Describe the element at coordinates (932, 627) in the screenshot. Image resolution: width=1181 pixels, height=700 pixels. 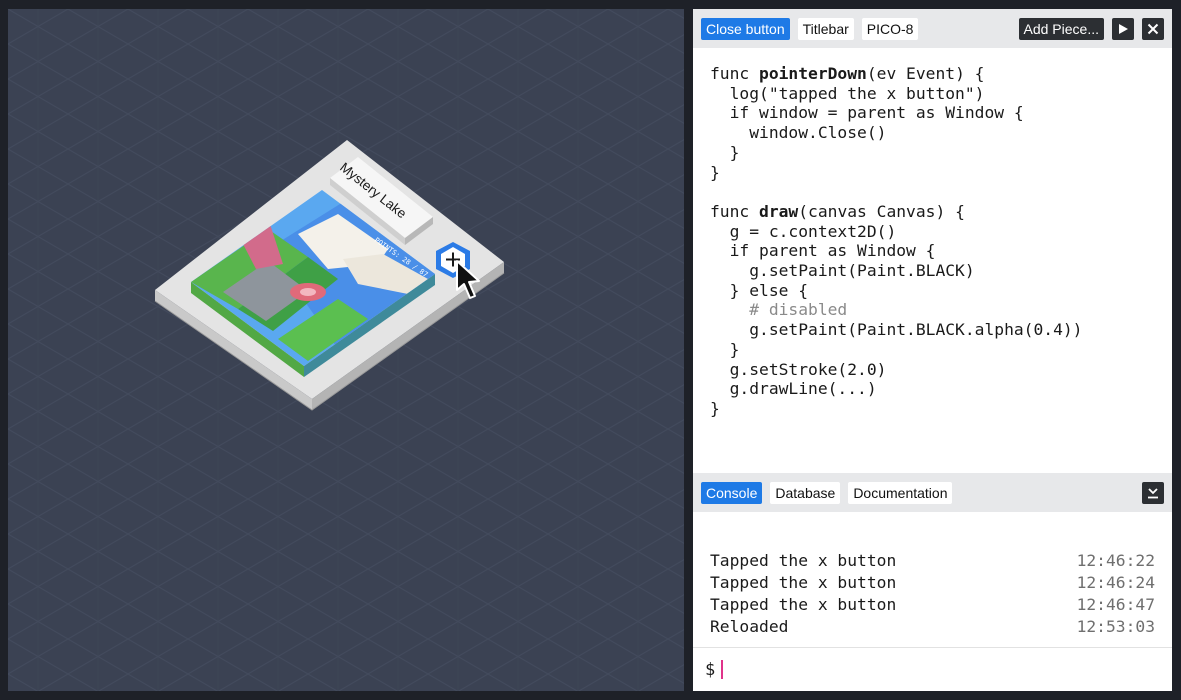
I see `log-row: Reloaded 12:53:03` at that location.